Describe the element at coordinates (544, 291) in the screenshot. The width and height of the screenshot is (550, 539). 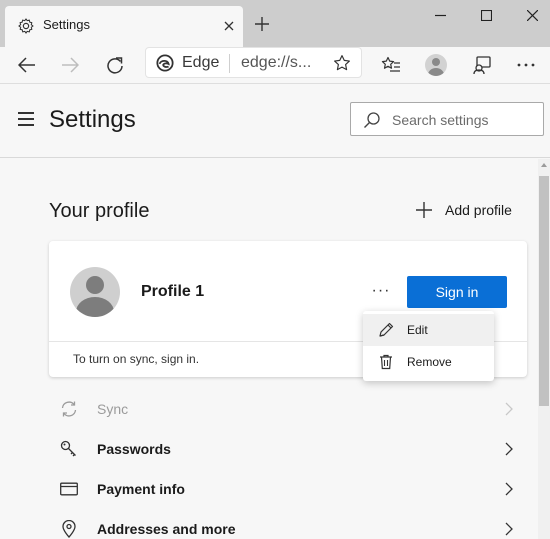
I see `scrollbar-thumb` at that location.